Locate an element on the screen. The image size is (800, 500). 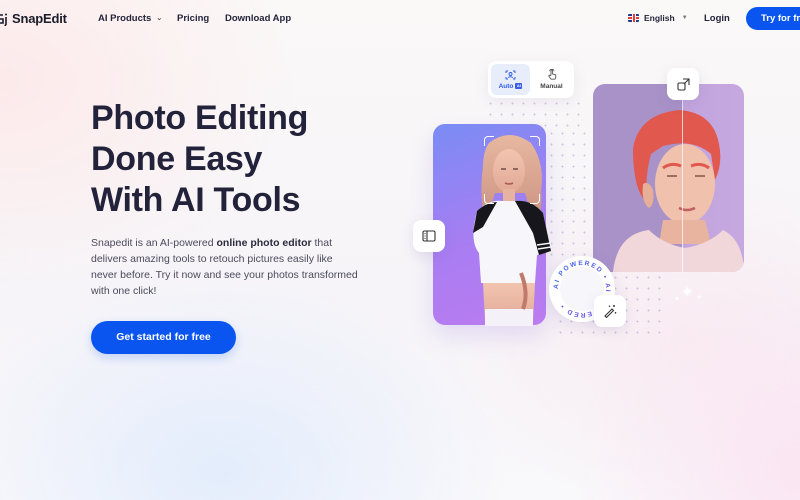
description-highlight: online photo editor is located at coordinates (264, 243).